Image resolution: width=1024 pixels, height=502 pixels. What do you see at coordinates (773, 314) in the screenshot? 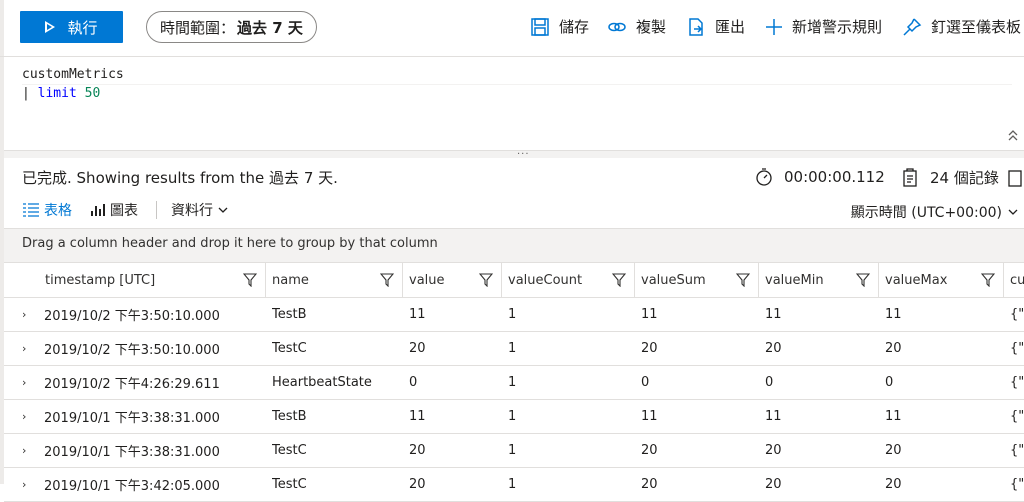
I see `cell-valuemin: 11` at bounding box center [773, 314].